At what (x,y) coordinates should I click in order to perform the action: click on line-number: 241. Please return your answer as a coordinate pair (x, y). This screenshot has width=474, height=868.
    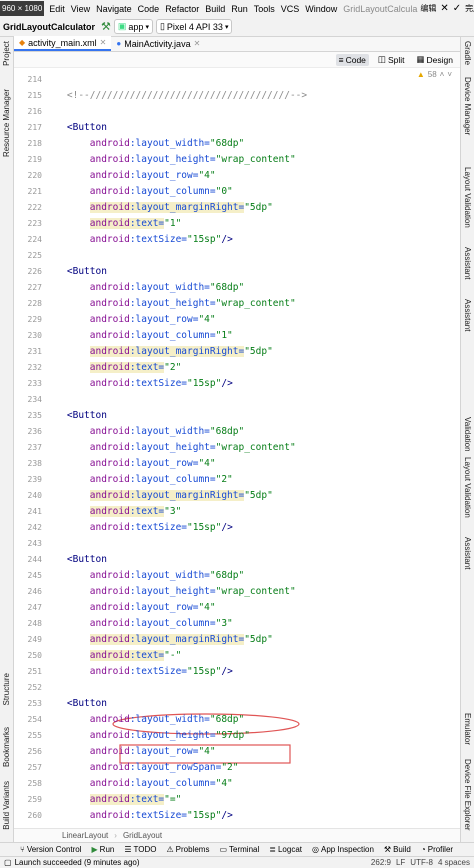
    Looking at the image, I should click on (35, 512).